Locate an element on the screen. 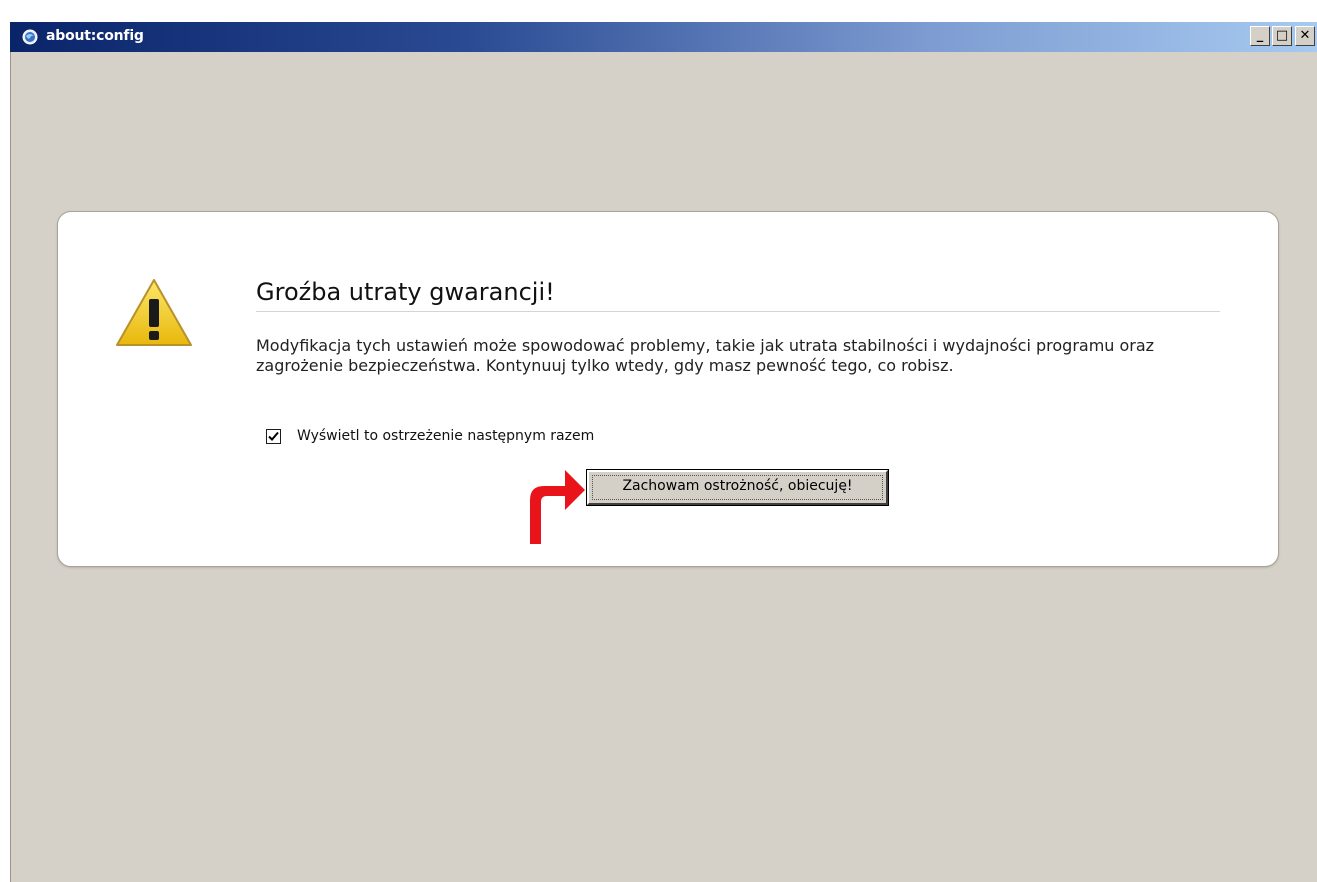  window-title: about:config is located at coordinates (95, 36).